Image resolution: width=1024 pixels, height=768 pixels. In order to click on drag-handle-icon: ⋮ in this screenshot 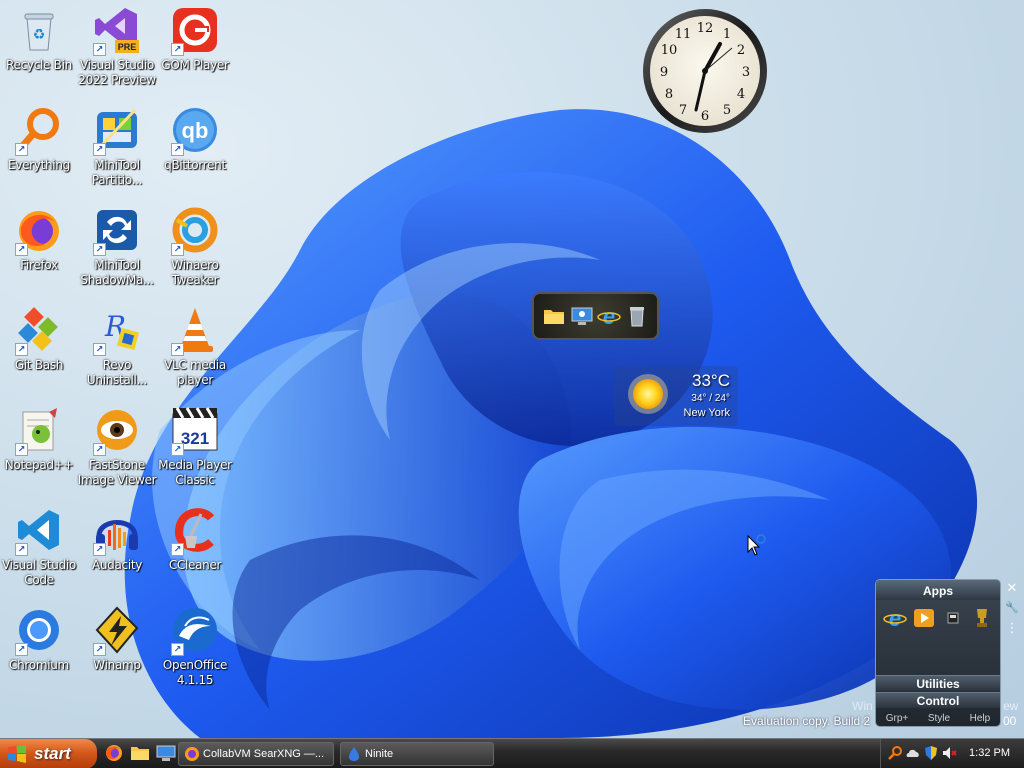, I will do `click(1012, 628)`.